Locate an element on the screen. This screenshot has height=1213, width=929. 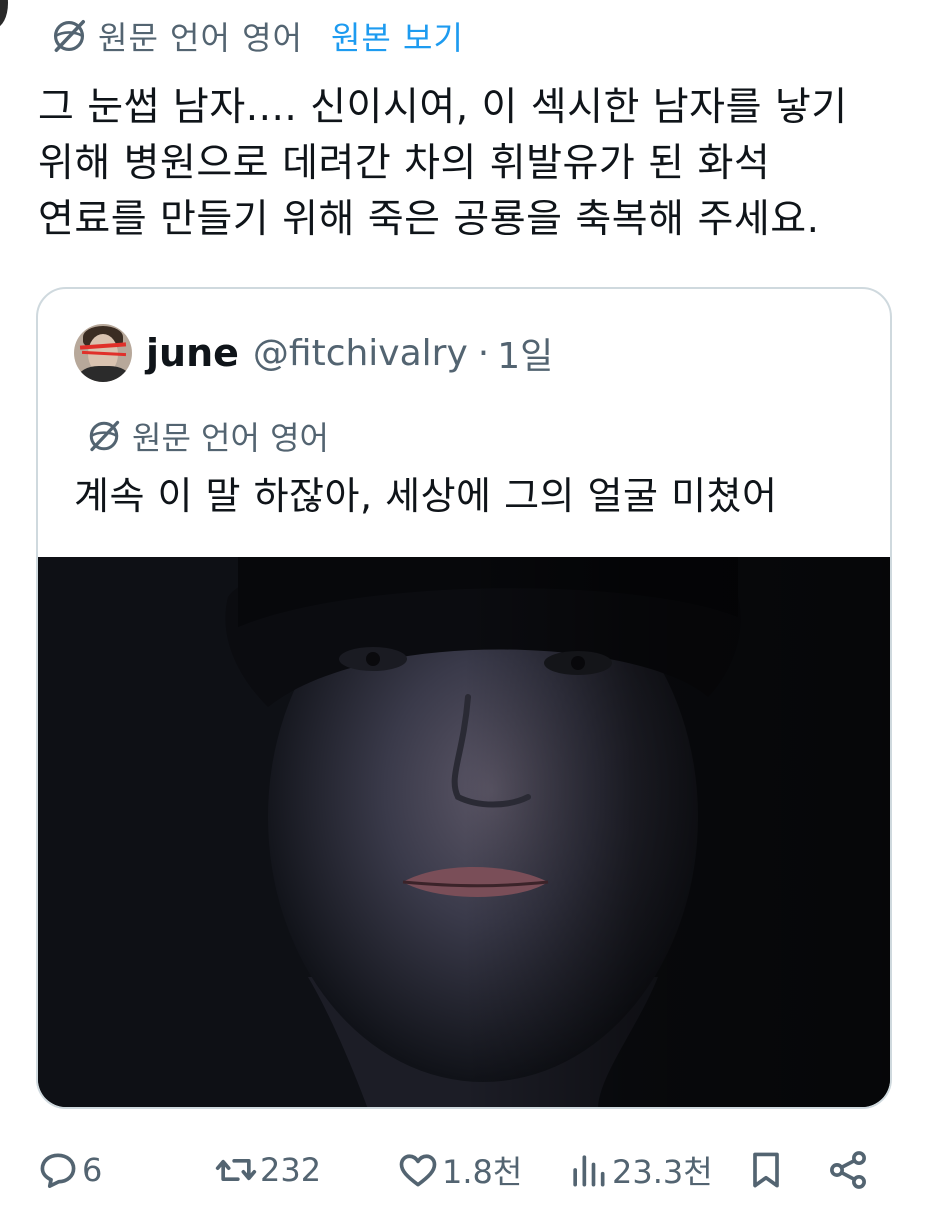
quoted-tweet-text: 계속 이 말 하잖아, 세상에 그의 얼굴 미쳤어 is located at coordinates (426, 496).